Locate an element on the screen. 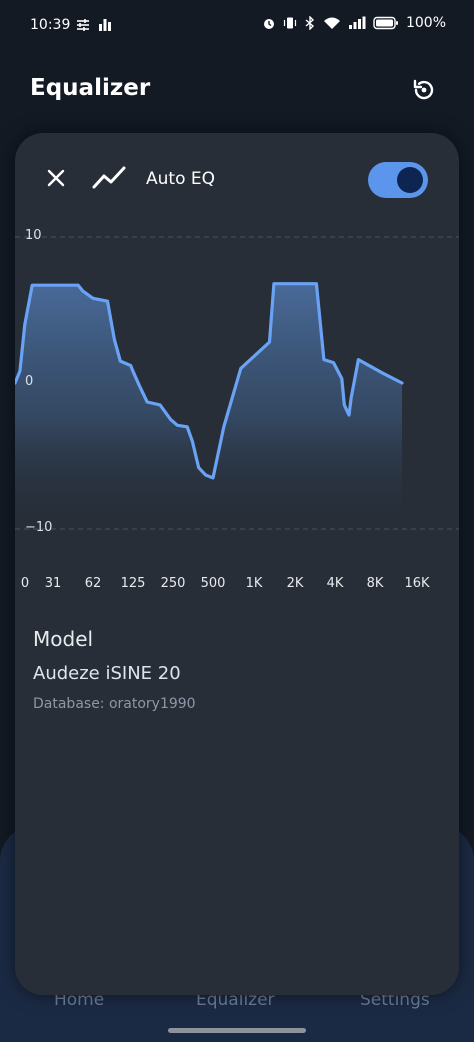 Image resolution: width=474 pixels, height=1042 pixels. status-bar: 10:39 100% is located at coordinates (237, 26).